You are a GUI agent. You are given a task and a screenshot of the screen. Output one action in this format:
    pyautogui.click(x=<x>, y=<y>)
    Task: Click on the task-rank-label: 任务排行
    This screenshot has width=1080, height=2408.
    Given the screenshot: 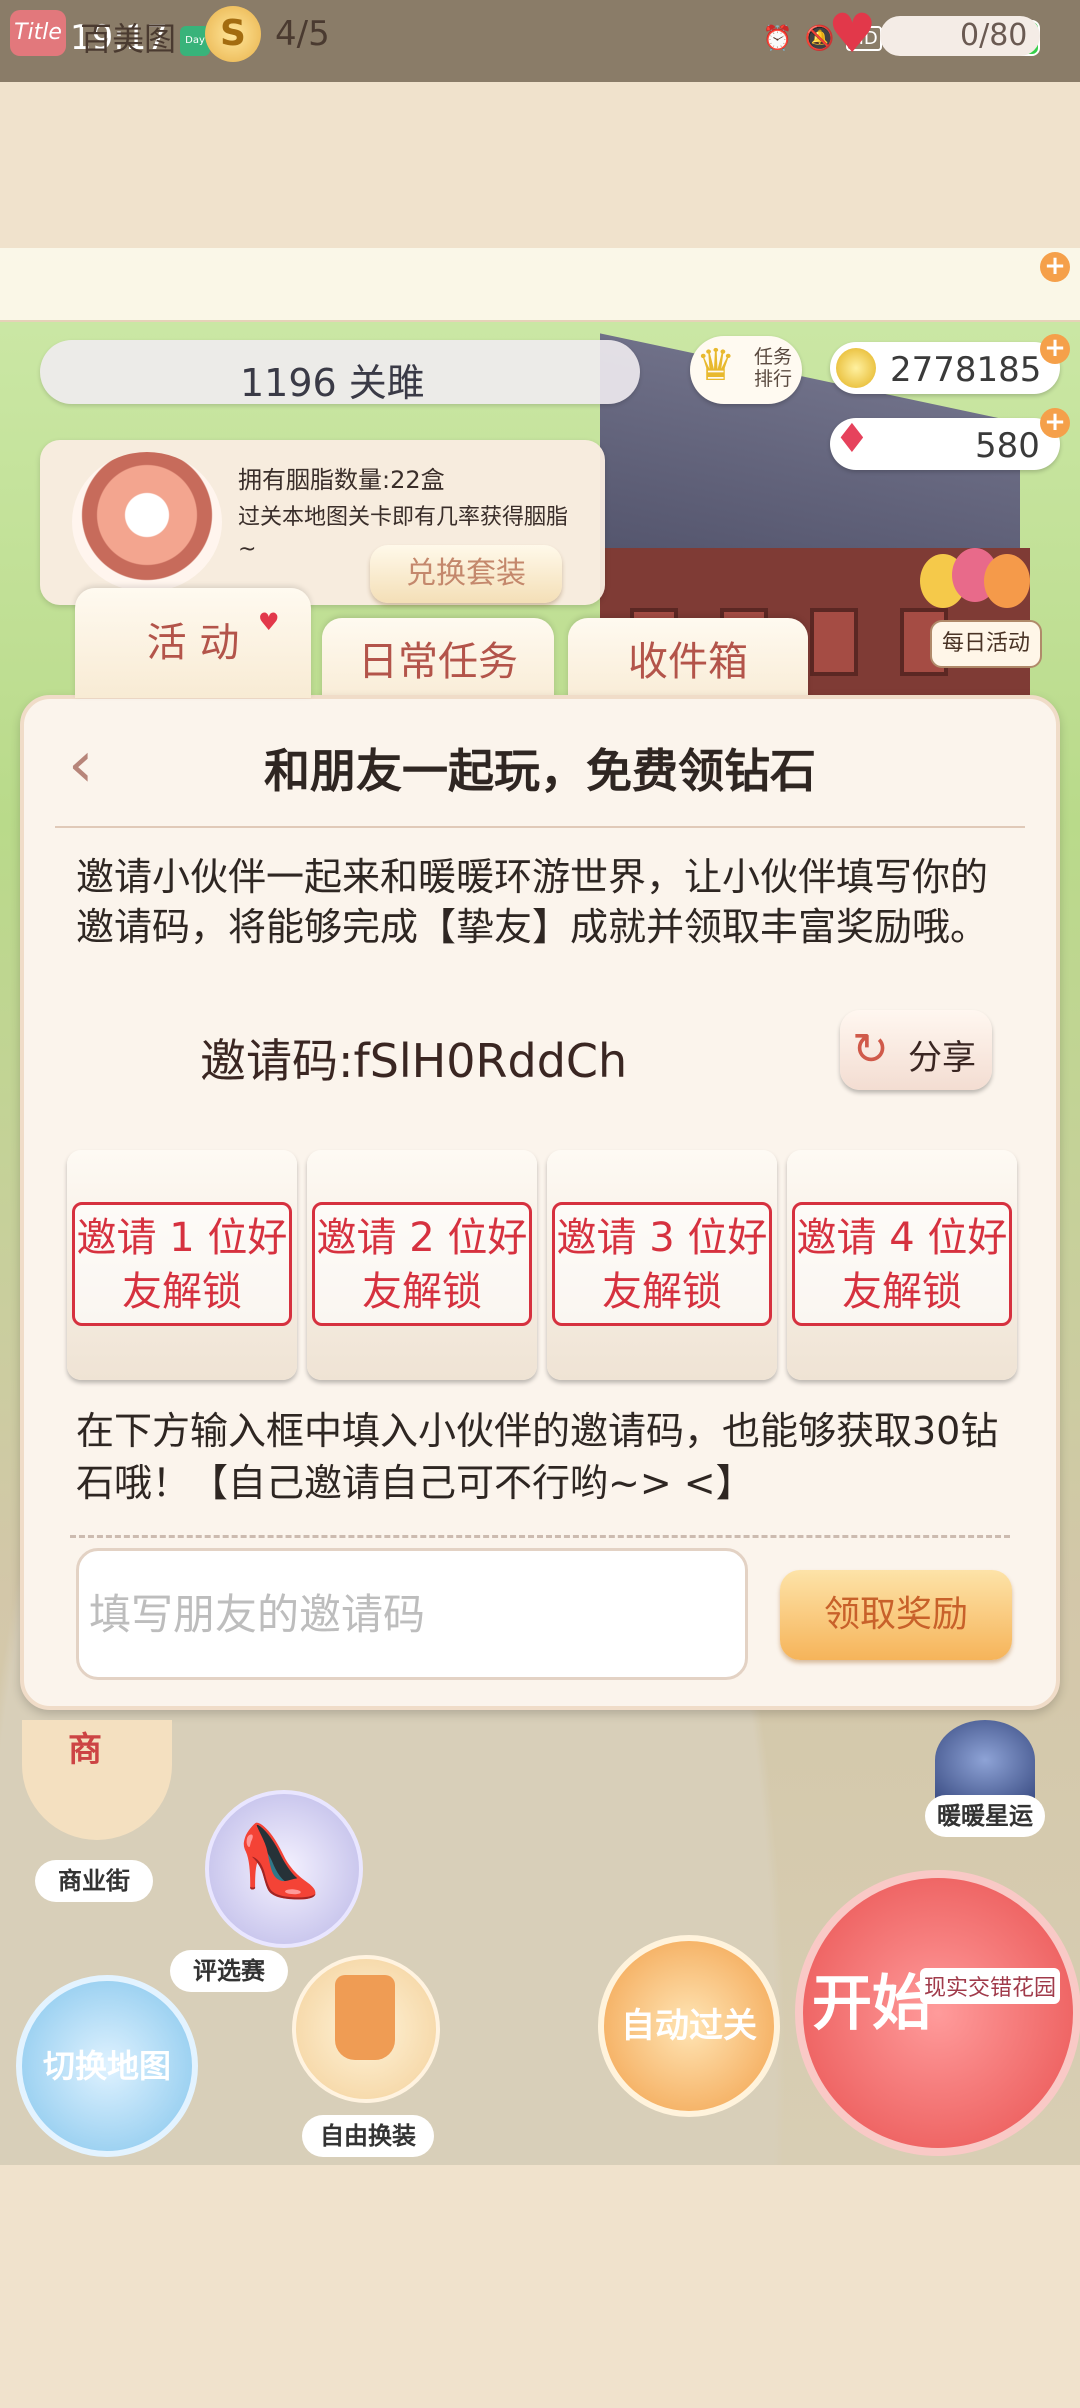 What is the action you would take?
    pyautogui.click(x=773, y=368)
    